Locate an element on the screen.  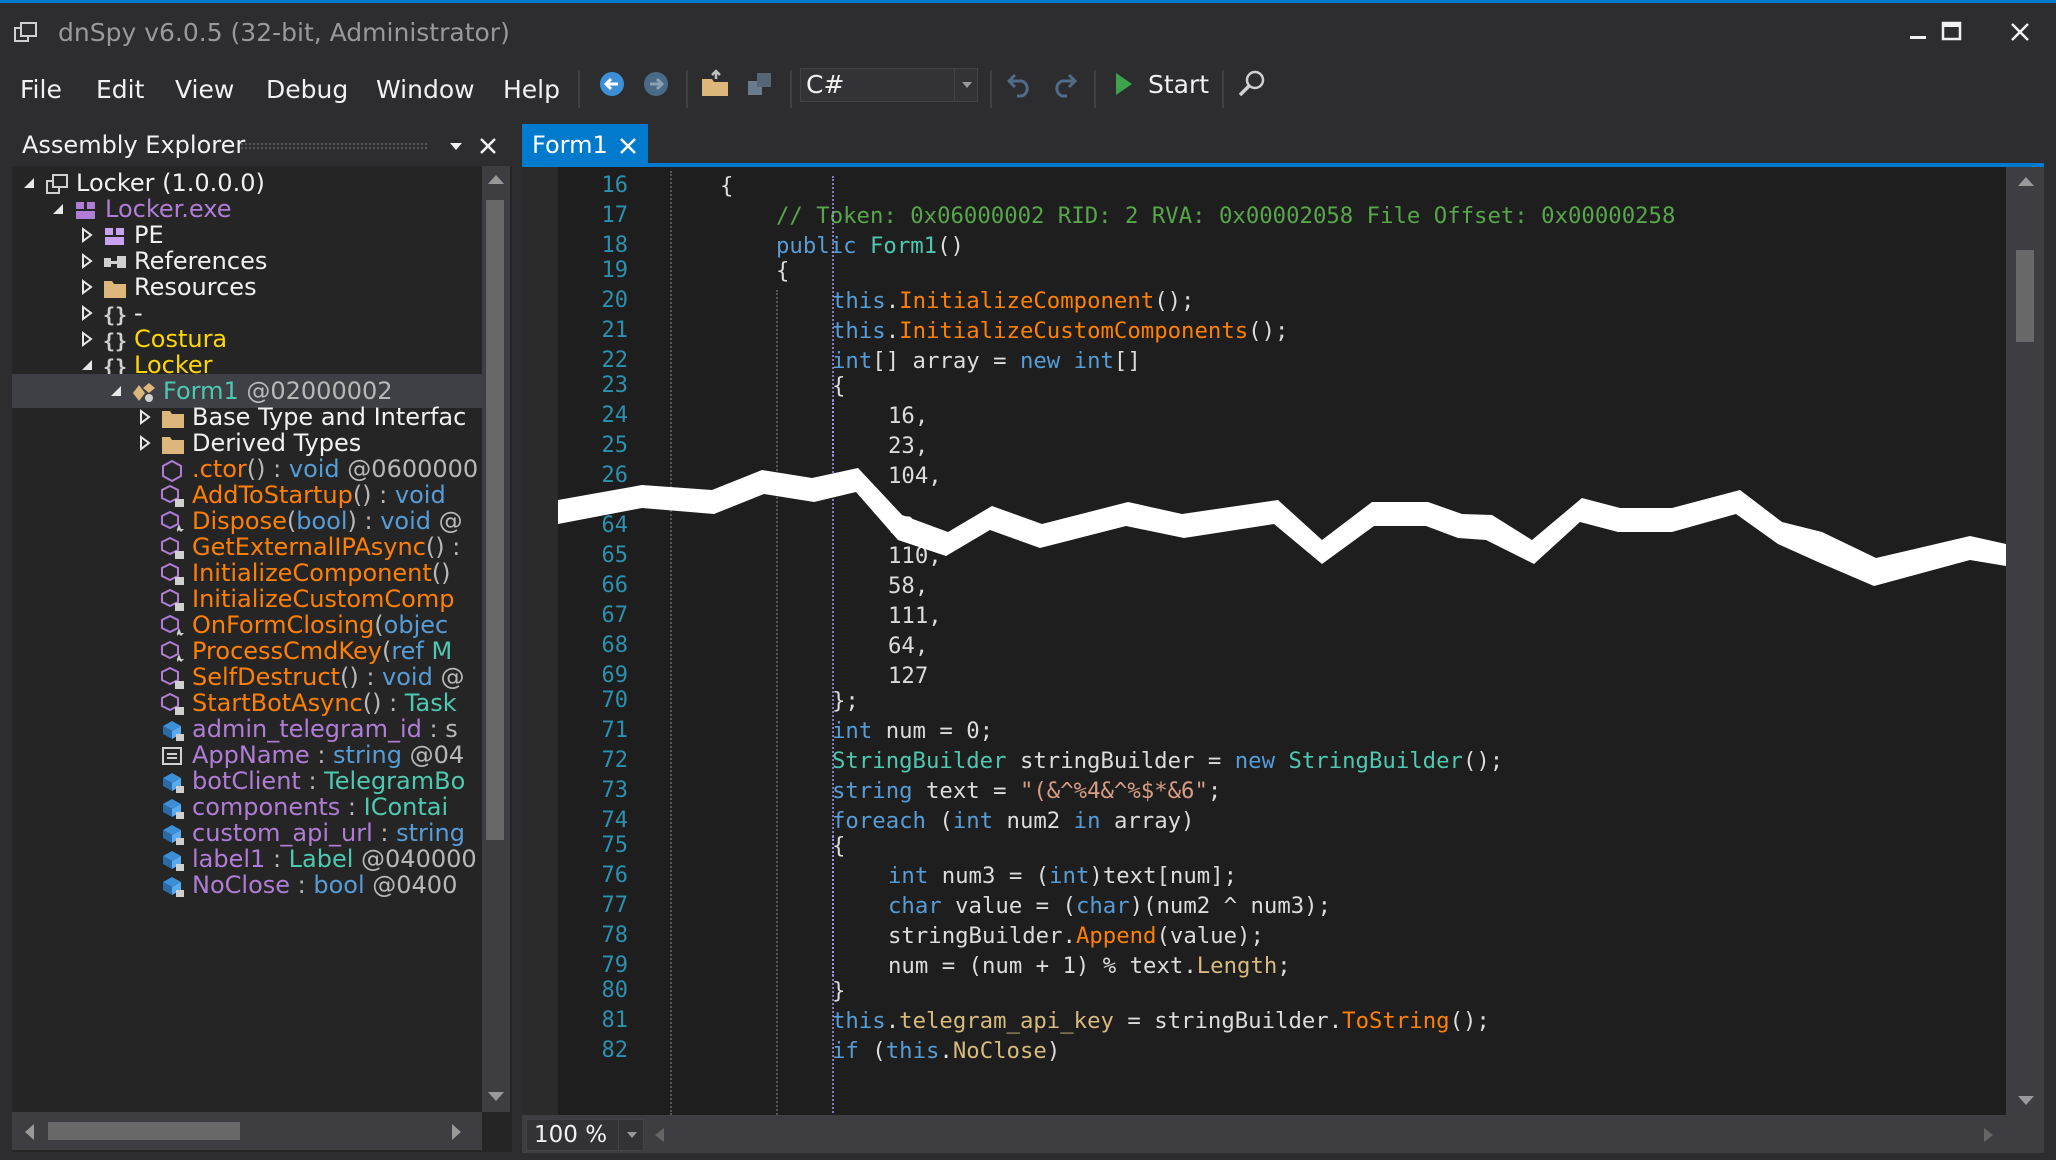
start-label: Start is located at coordinates (1178, 85).